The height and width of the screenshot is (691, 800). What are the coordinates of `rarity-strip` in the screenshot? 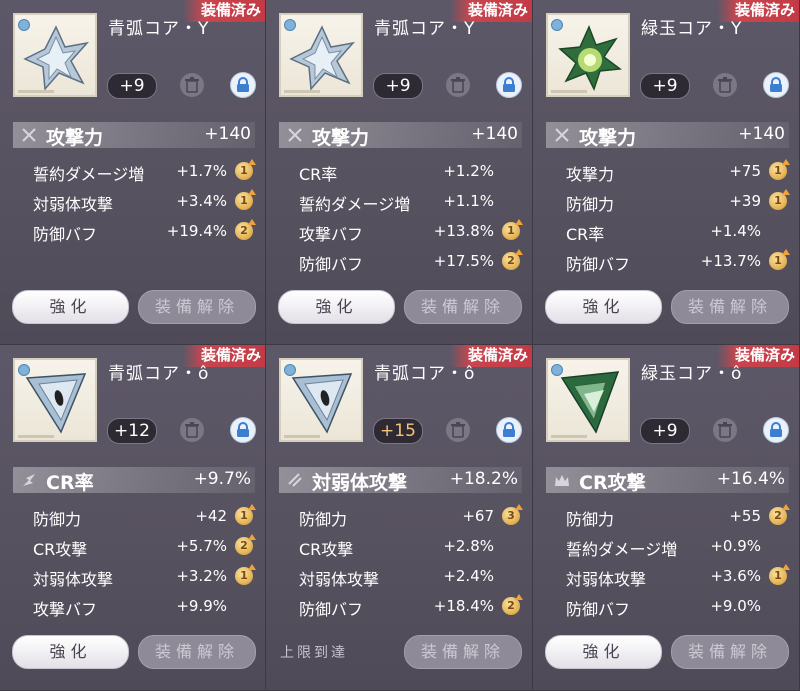 It's located at (569, 436).